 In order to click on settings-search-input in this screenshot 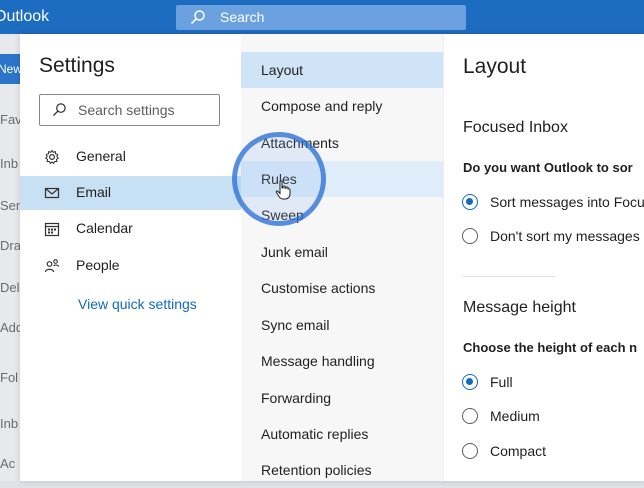, I will do `click(145, 110)`.